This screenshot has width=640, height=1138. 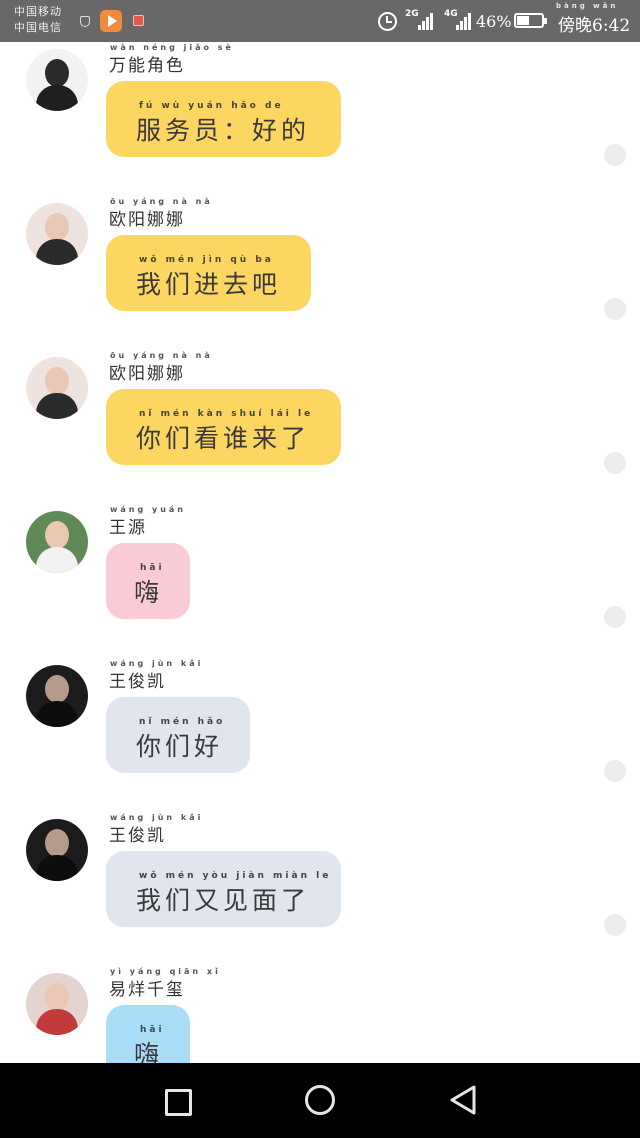 I want to click on clock-time: 傍晚6:42, so click(x=594, y=26).